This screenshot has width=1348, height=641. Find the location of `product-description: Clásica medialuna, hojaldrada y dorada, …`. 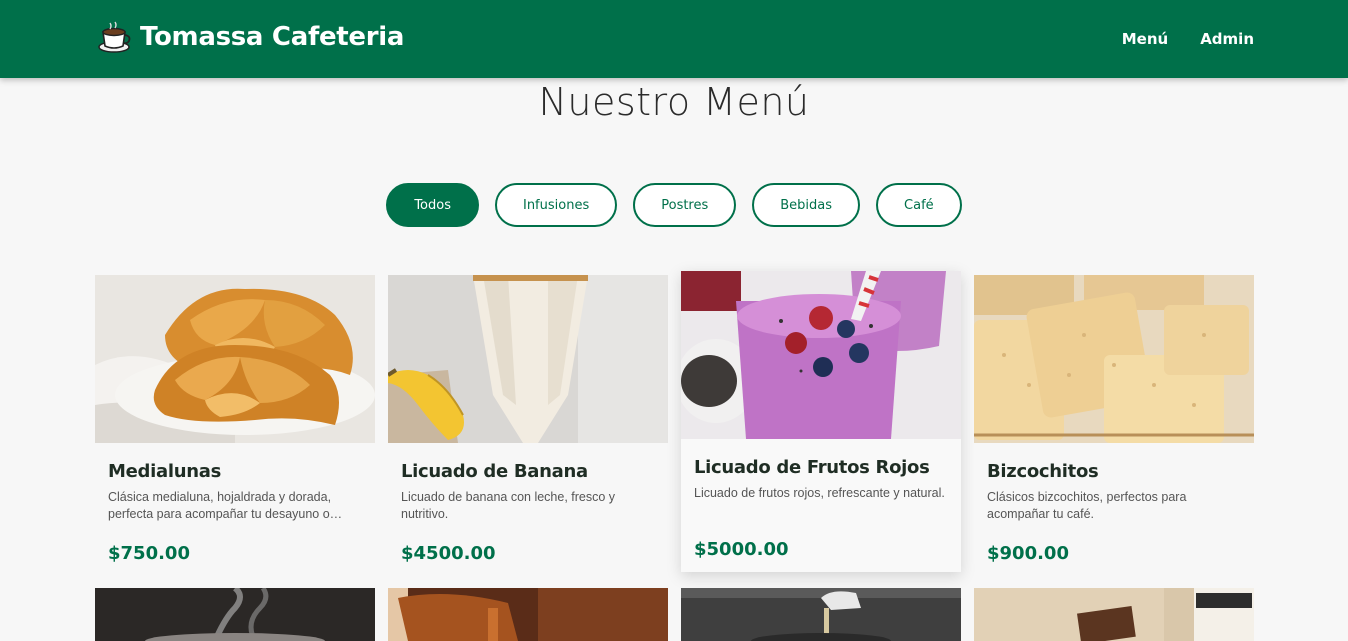

product-description: Clásica medialuna, hojaldrada y dorada, … is located at coordinates (225, 505).